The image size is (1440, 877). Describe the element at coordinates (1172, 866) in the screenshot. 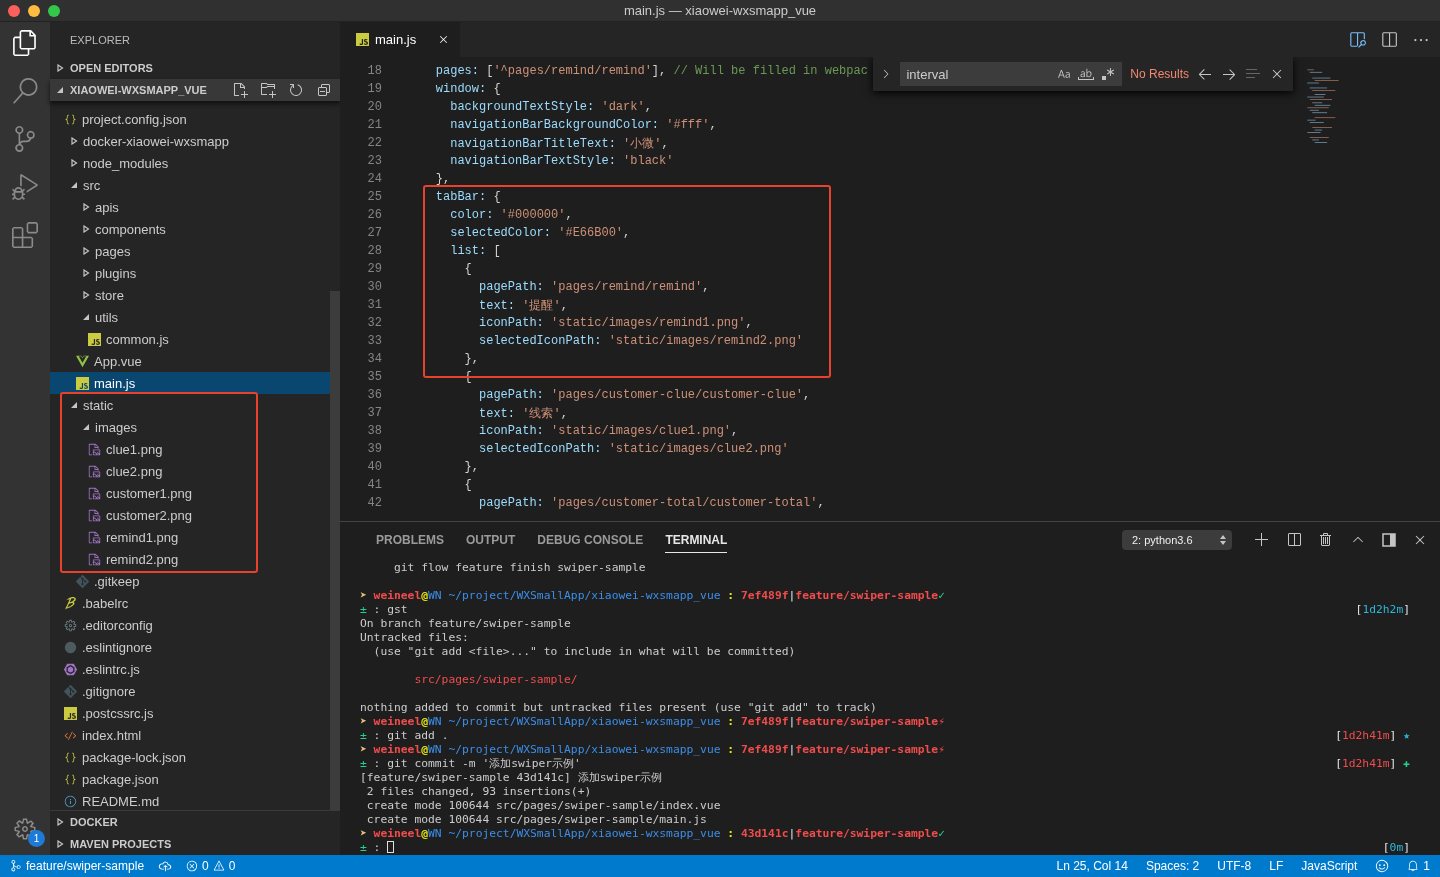

I see `status-item: Spaces: 2` at that location.